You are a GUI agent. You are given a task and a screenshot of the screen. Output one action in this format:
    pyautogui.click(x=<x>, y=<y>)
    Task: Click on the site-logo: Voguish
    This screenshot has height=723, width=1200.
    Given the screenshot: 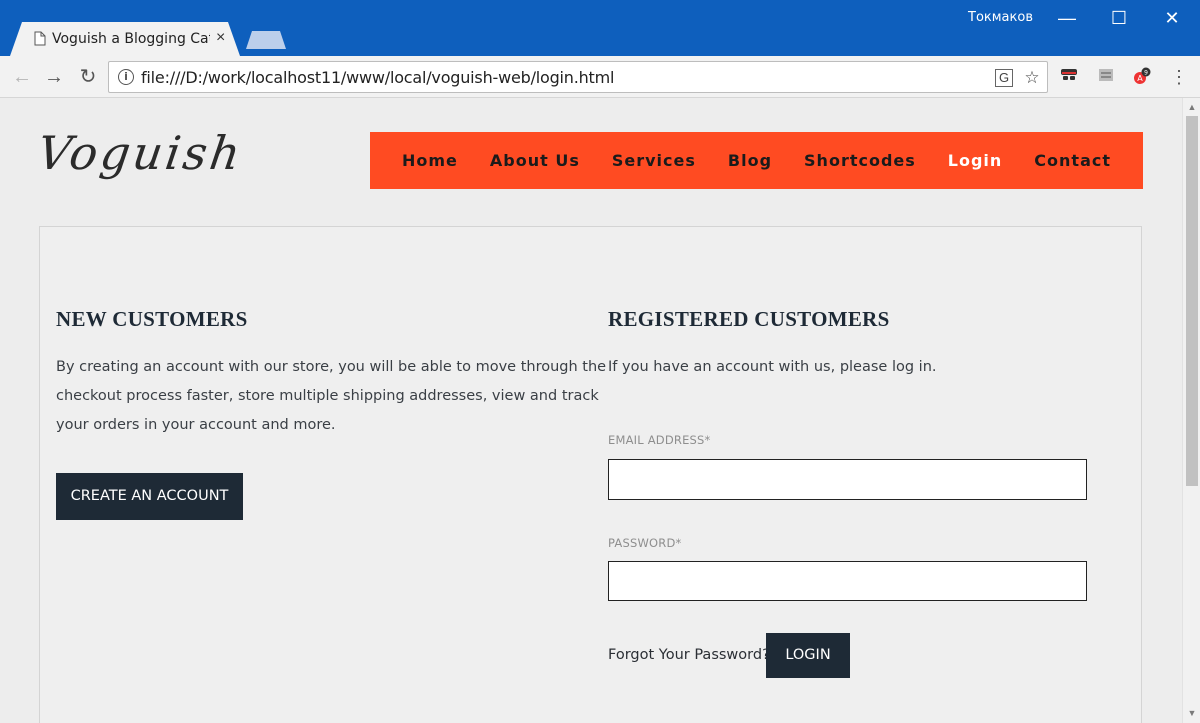 What is the action you would take?
    pyautogui.click(x=140, y=153)
    